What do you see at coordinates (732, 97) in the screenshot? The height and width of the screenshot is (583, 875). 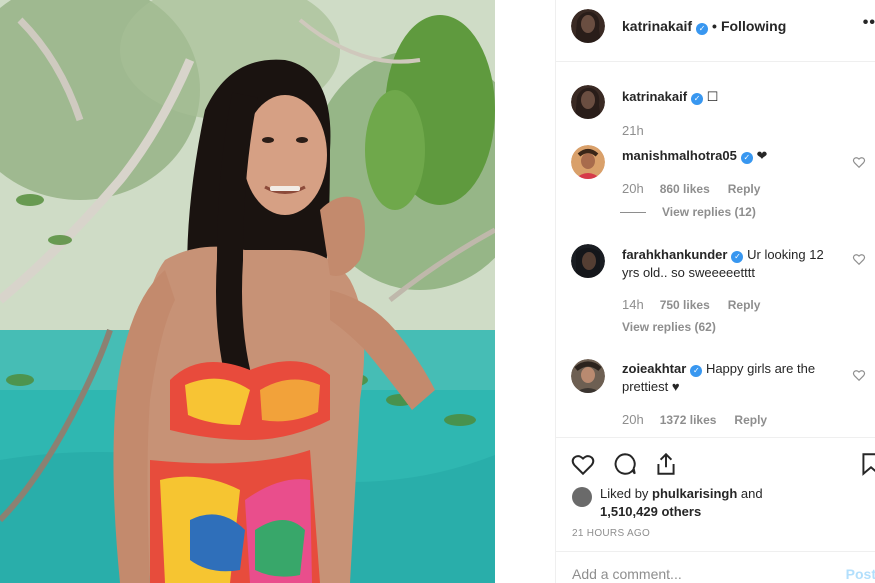 I see `caption-text: katrinakaif ✓ ☐` at bounding box center [732, 97].